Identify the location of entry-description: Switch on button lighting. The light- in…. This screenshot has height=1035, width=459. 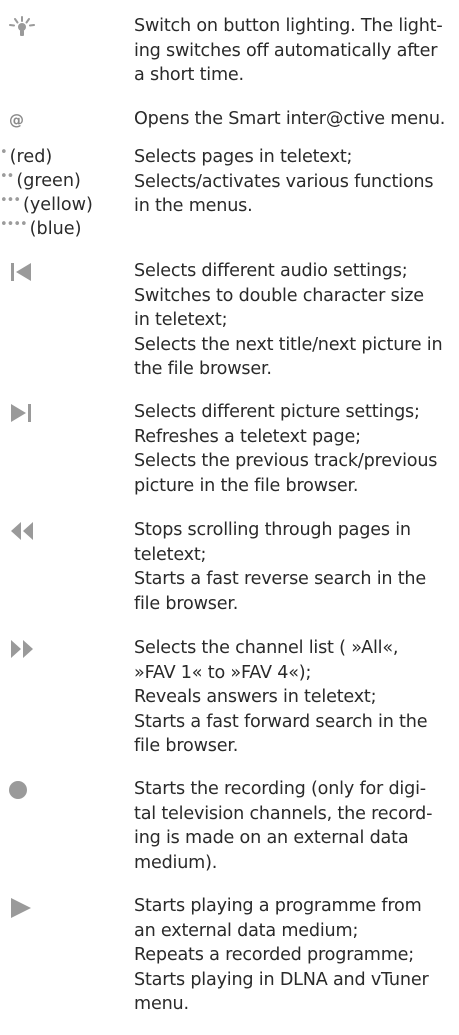
(288, 50).